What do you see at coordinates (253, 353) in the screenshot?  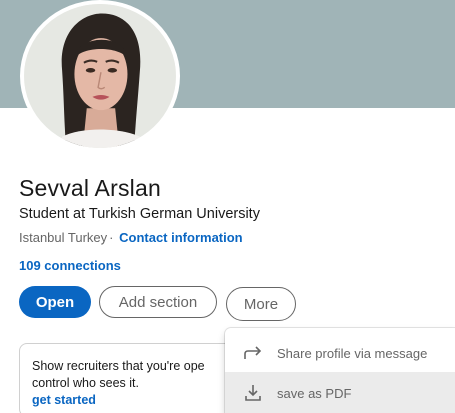 I see `share-arrow-icon` at bounding box center [253, 353].